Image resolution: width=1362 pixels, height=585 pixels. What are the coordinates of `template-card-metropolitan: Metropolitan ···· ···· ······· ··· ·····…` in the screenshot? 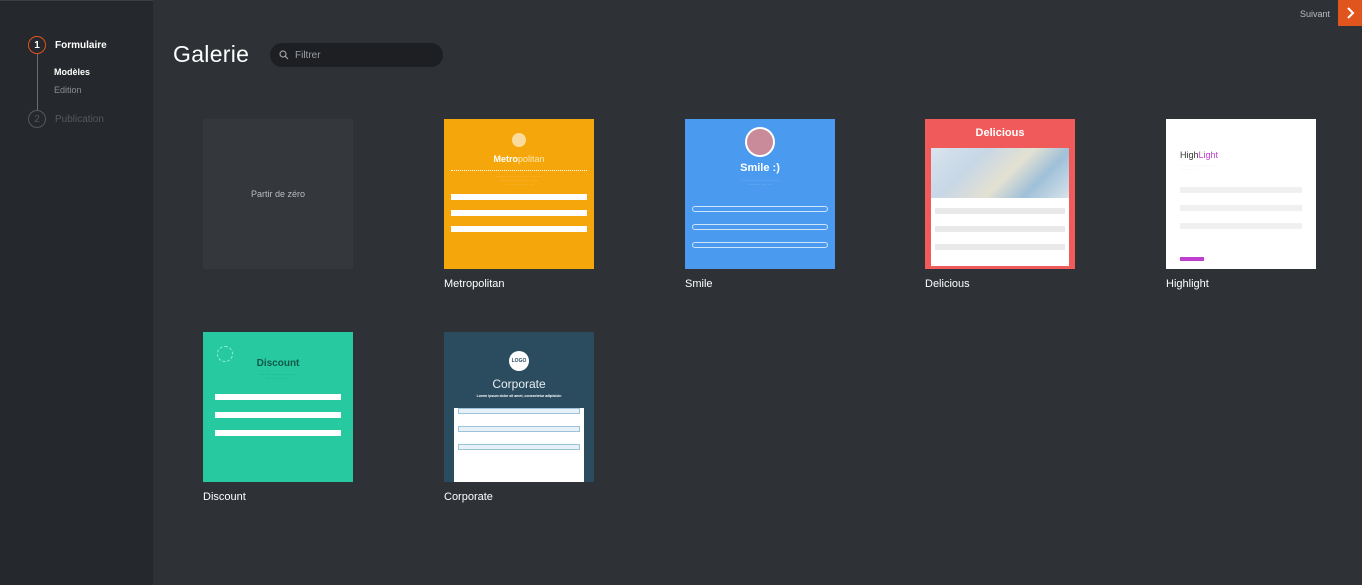 It's located at (519, 204).